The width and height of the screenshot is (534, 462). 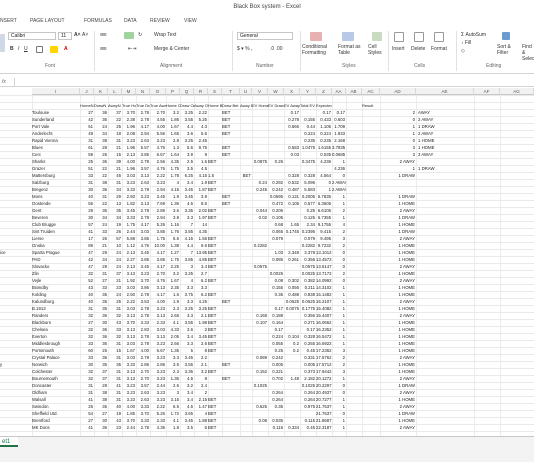 I want to click on table-cell: 2 AWAY, so click(x=339, y=182).